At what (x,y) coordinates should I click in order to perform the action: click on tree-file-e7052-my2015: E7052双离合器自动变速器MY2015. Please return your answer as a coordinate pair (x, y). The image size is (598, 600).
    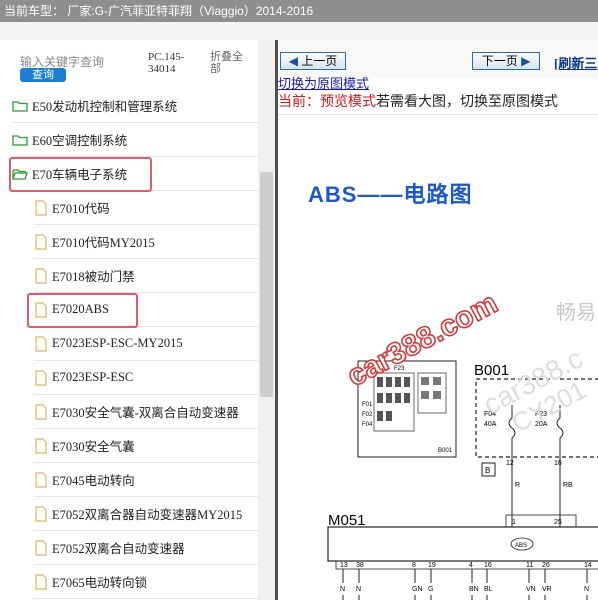
    Looking at the image, I should click on (146, 514).